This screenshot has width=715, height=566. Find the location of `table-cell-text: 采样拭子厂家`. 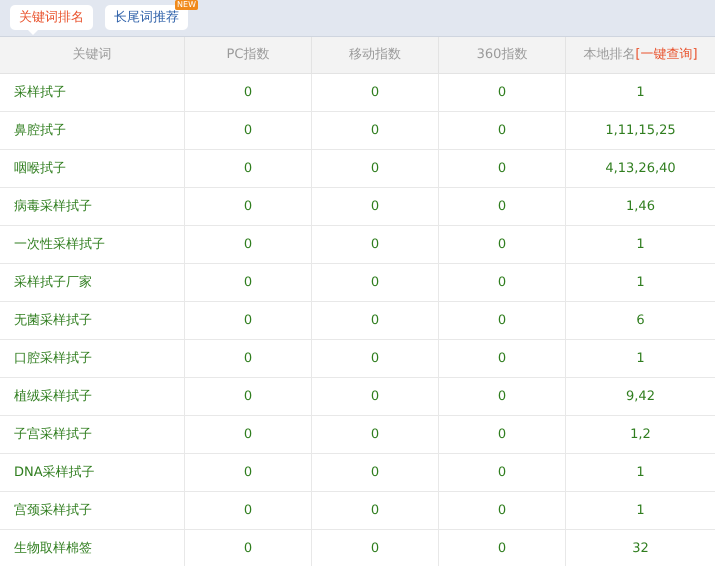

table-cell-text: 采样拭子厂家 is located at coordinates (53, 283).